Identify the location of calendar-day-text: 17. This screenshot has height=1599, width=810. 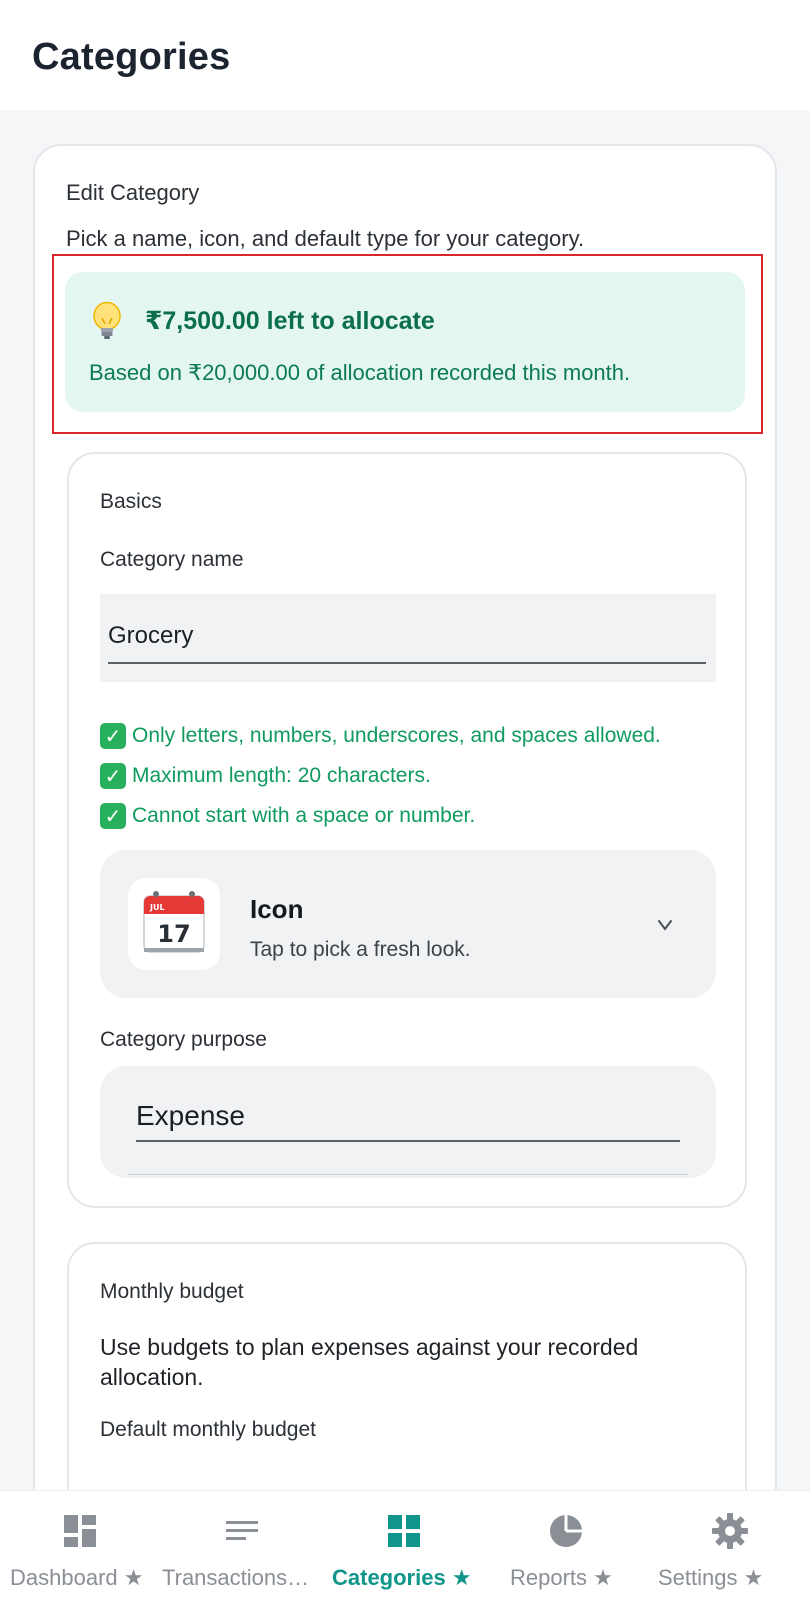
(173, 934).